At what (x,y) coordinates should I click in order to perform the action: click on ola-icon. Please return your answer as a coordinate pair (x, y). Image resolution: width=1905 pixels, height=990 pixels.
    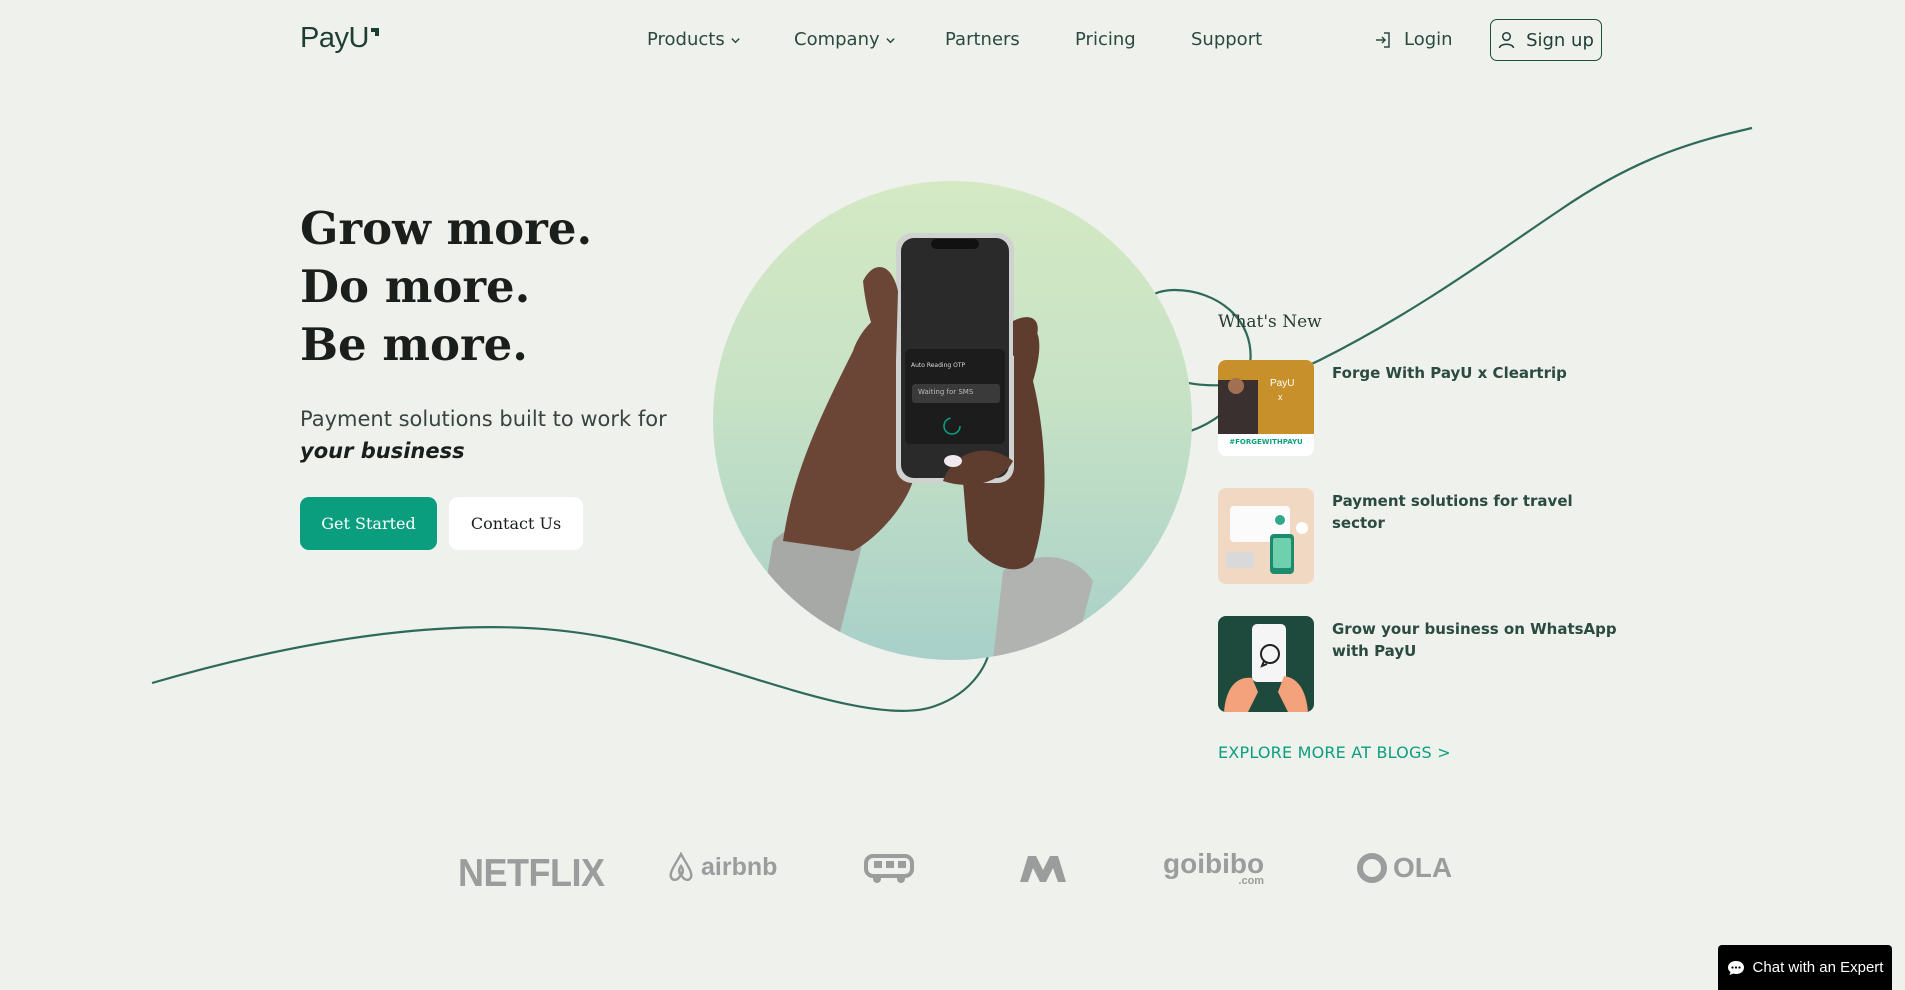
    Looking at the image, I should click on (1372, 868).